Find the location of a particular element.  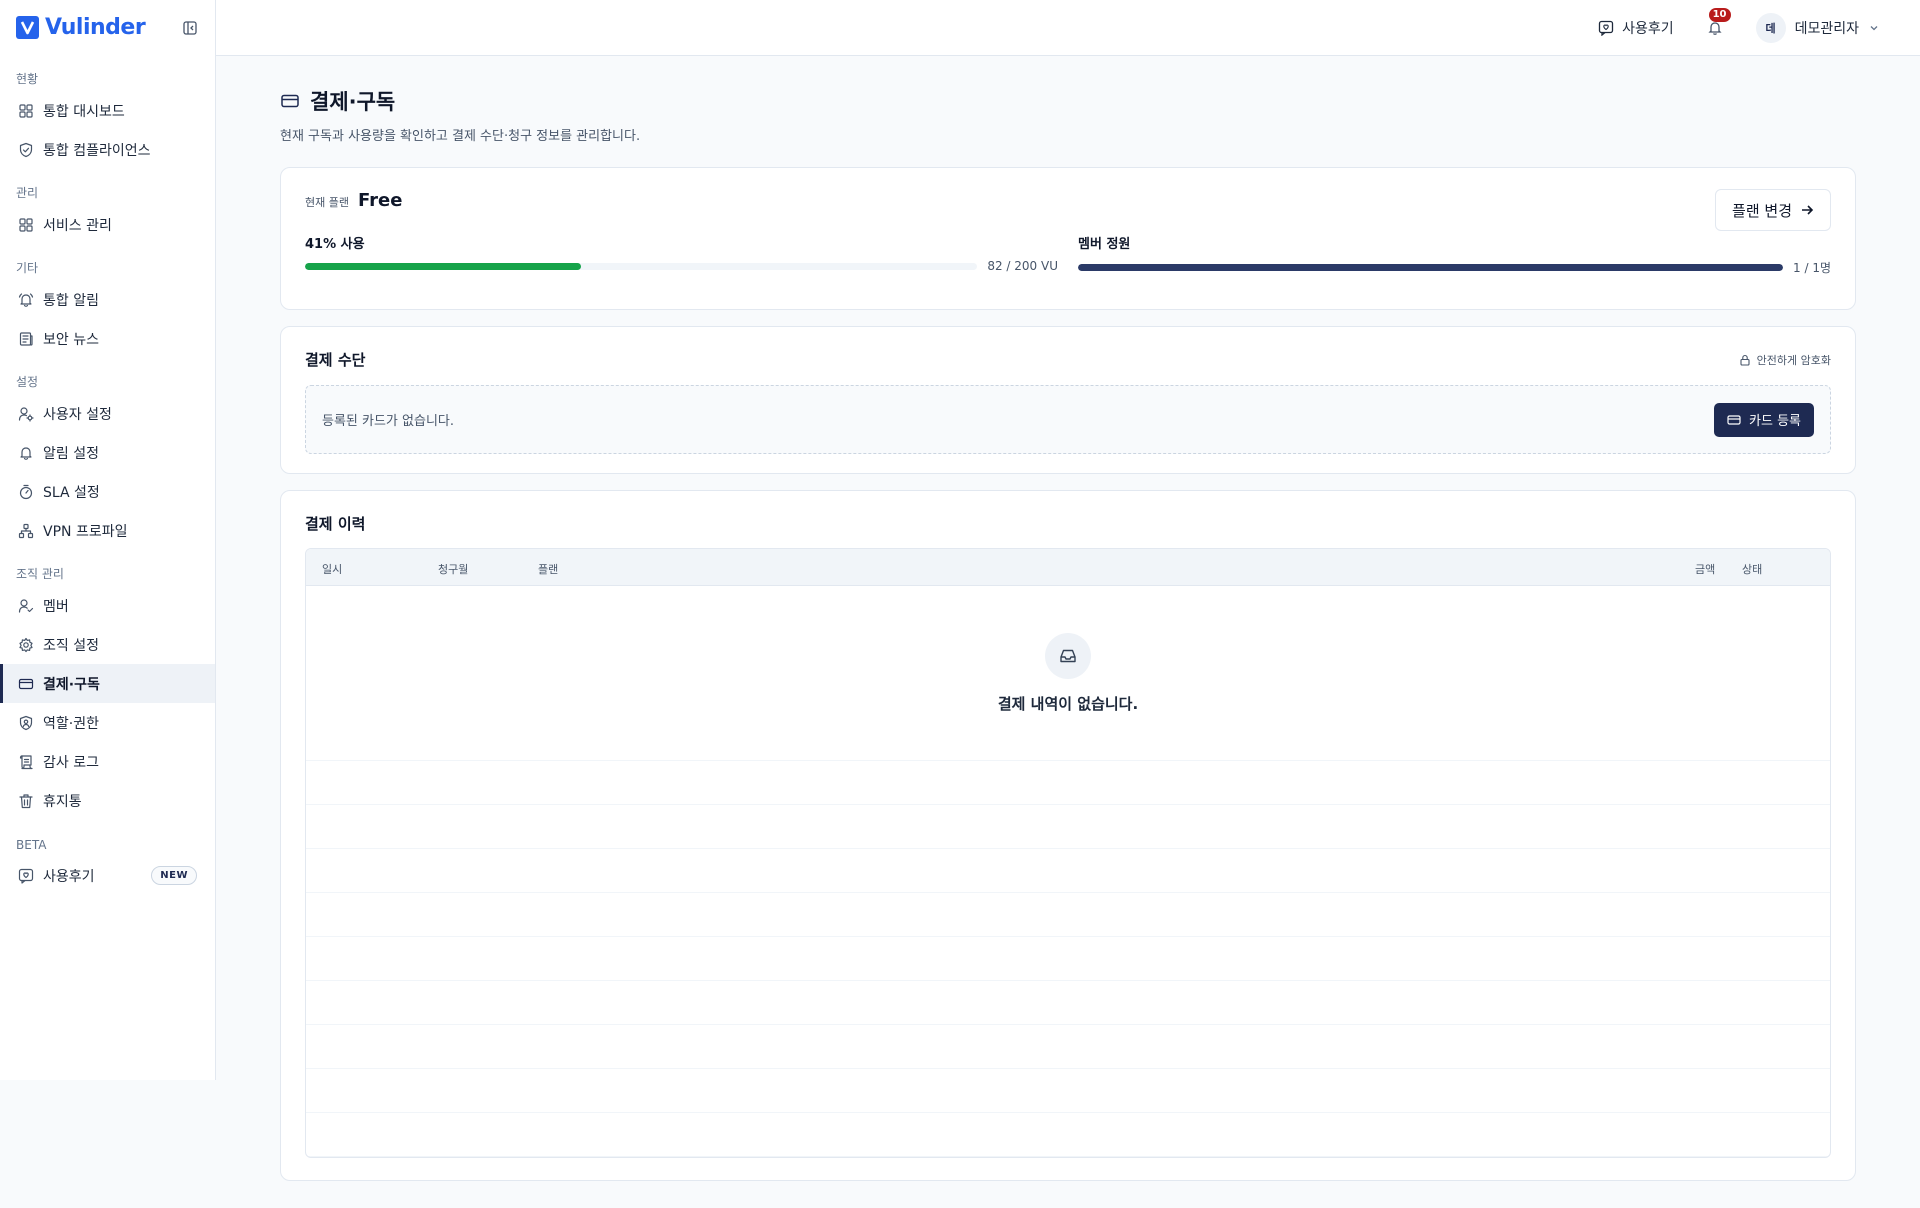

header-review-label: 사용후기 is located at coordinates (1648, 28).